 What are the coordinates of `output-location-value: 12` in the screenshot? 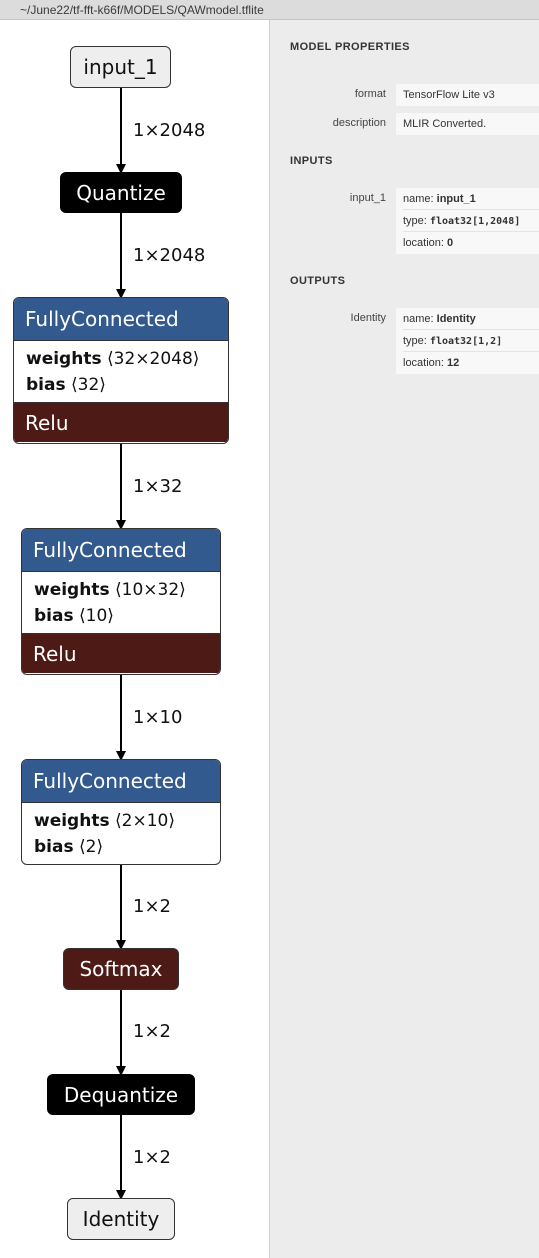 It's located at (453, 363).